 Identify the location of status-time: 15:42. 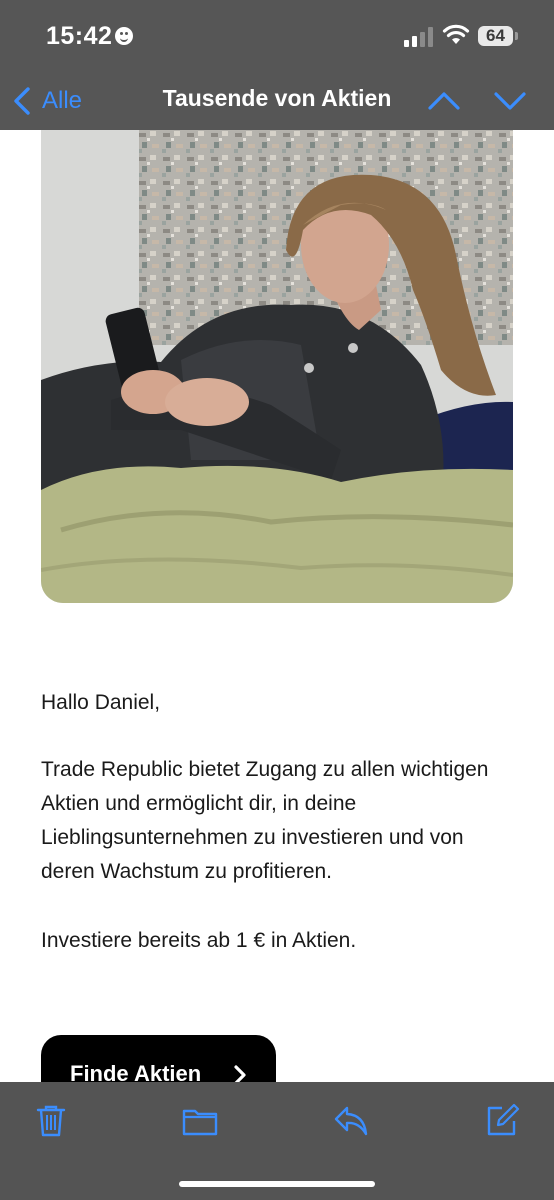
(79, 36).